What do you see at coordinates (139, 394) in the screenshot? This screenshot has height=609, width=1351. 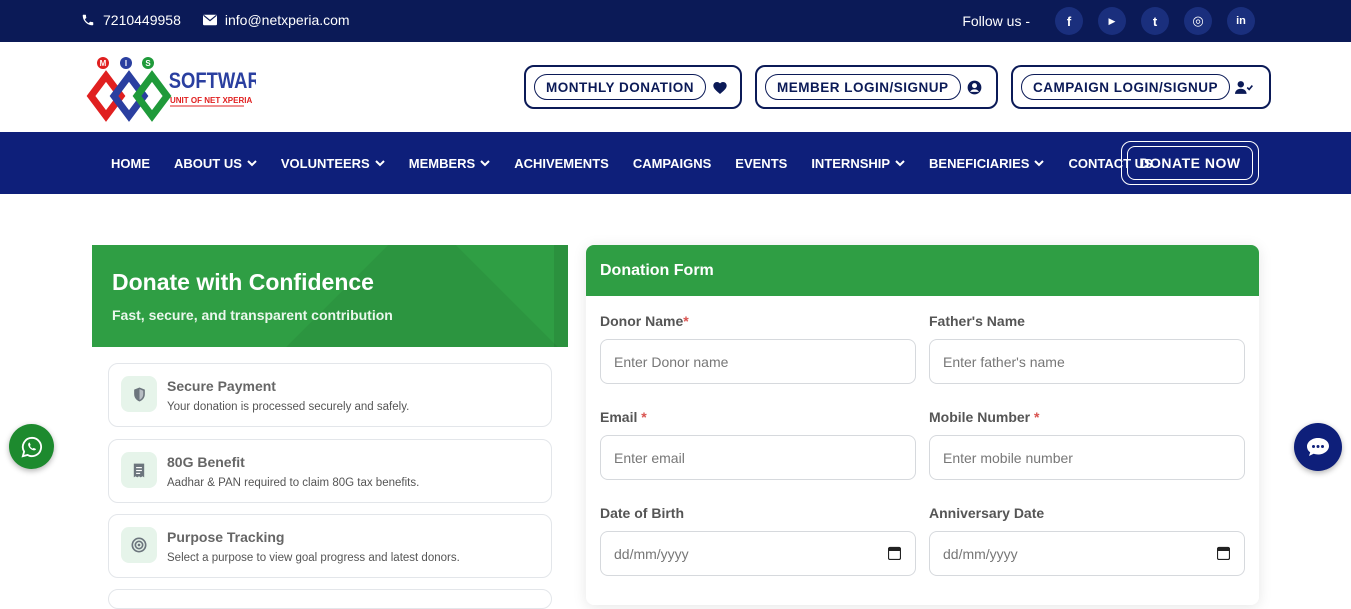 I see `shield-icon` at bounding box center [139, 394].